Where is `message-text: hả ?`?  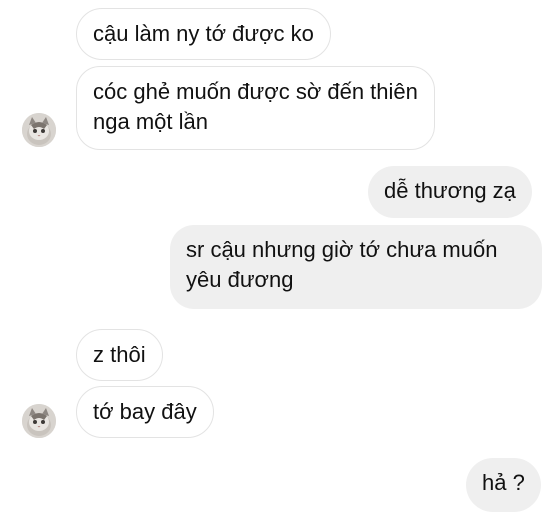 message-text: hả ? is located at coordinates (503, 482).